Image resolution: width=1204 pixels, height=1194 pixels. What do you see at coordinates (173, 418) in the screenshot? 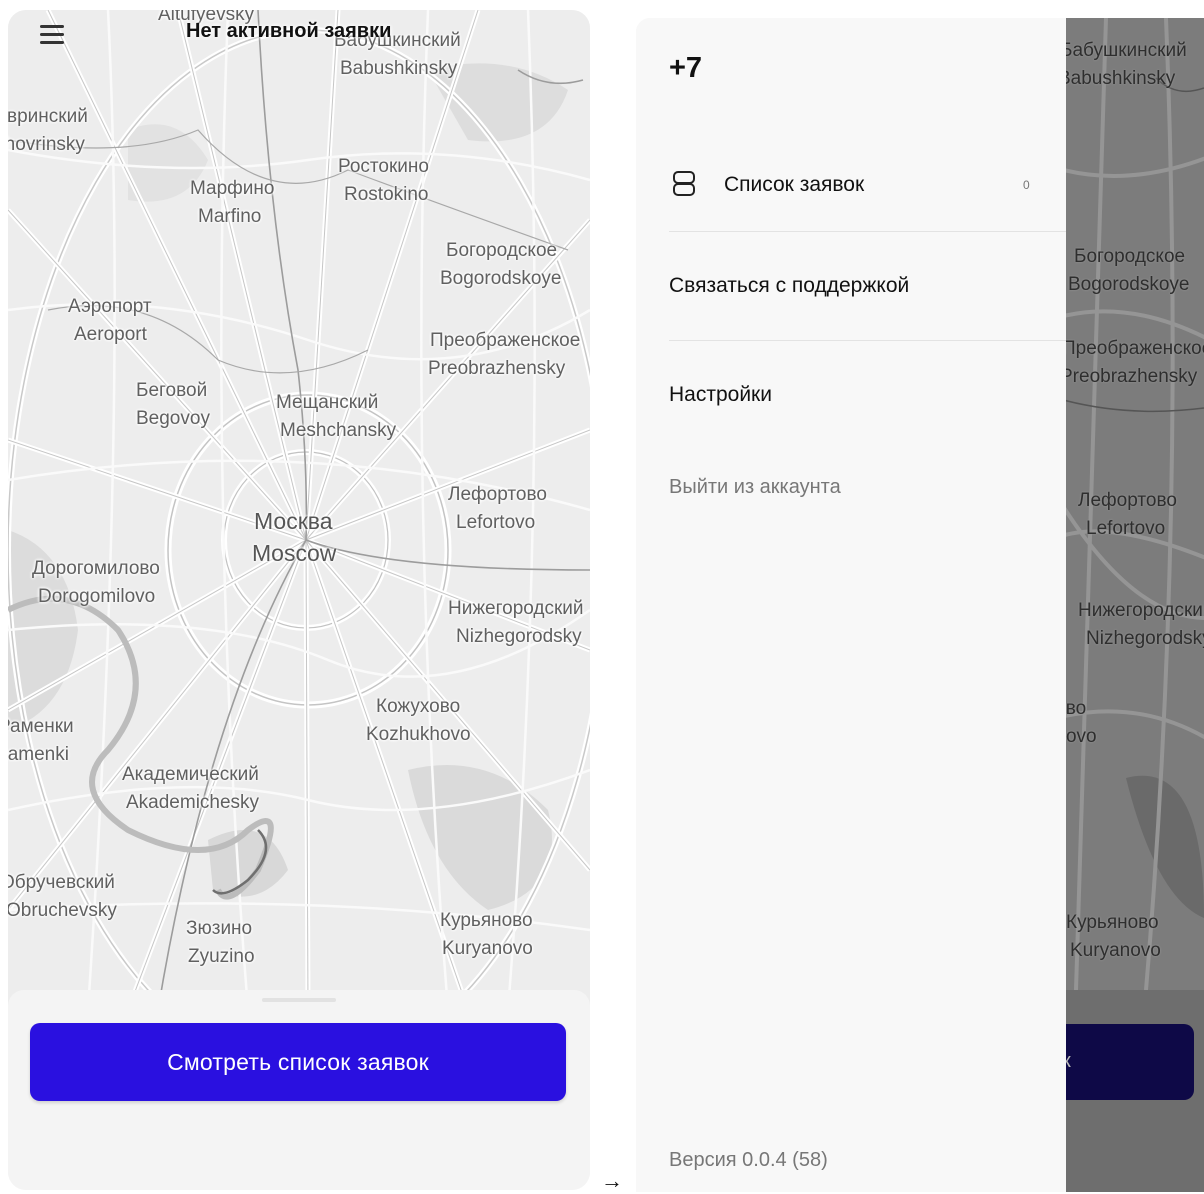
I see `map-label: Begovoy` at bounding box center [173, 418].